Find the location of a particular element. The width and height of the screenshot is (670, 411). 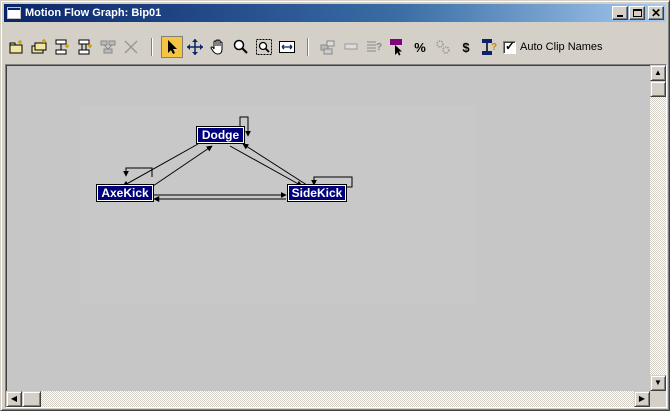

arrow-right-icon: ▶ is located at coordinates (642, 398).